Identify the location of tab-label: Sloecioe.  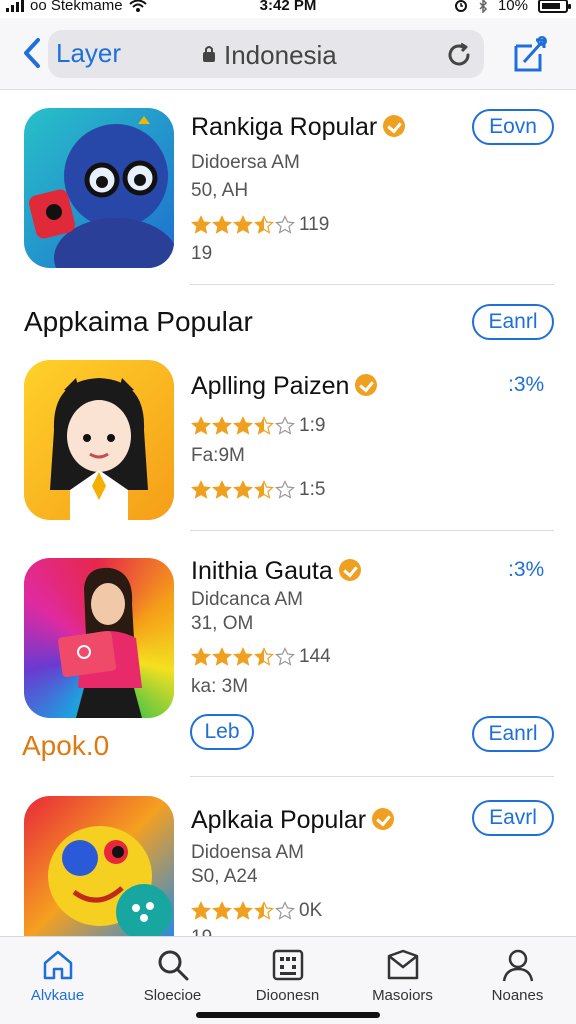
(172, 995).